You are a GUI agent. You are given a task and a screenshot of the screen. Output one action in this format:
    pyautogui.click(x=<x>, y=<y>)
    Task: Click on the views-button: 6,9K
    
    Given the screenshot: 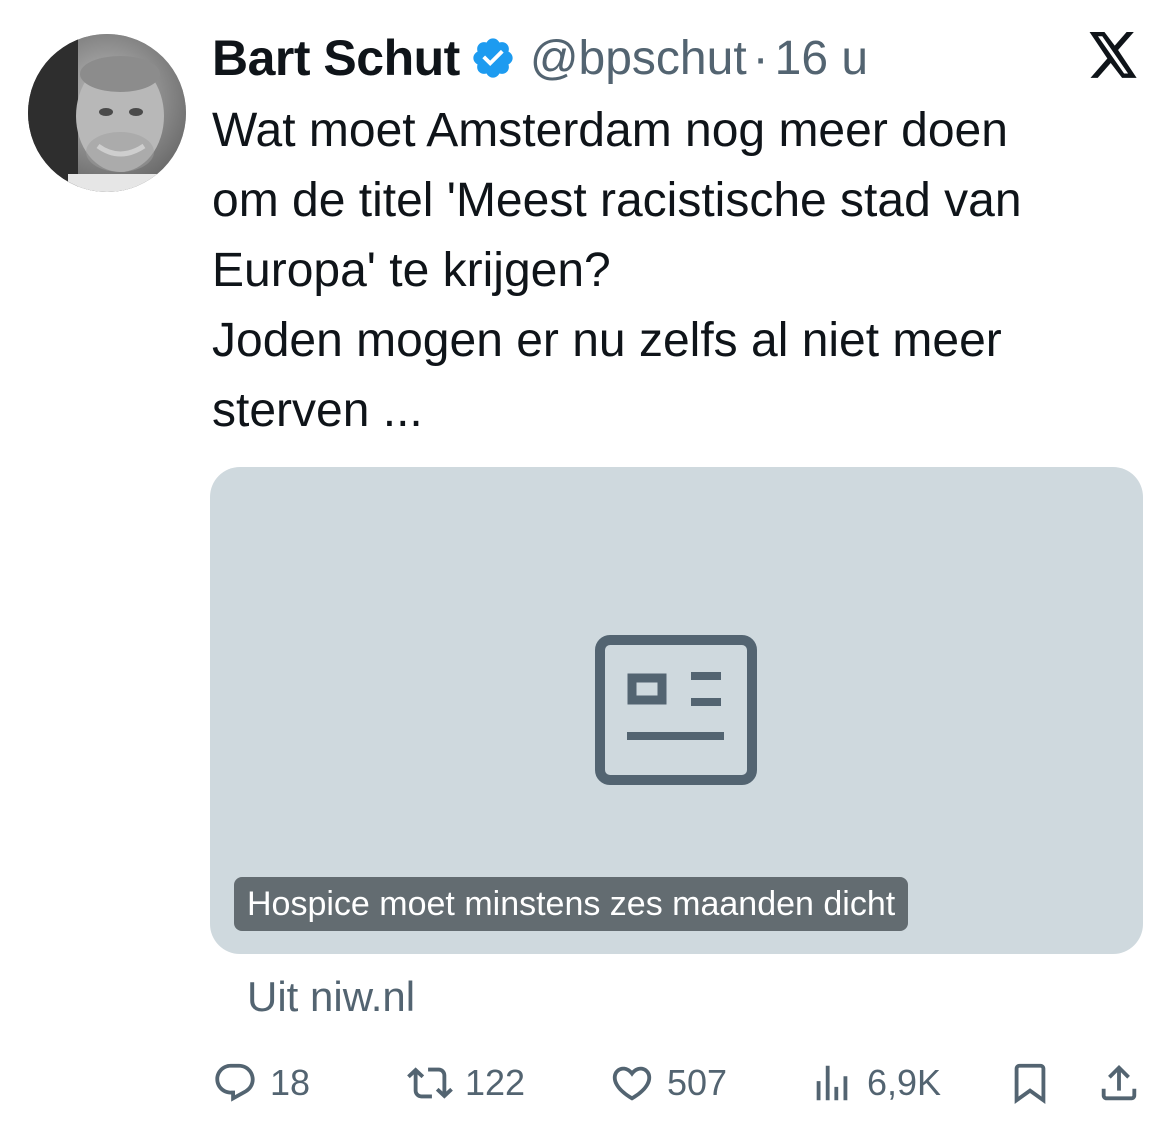 What is the action you would take?
    pyautogui.click(x=875, y=1083)
    